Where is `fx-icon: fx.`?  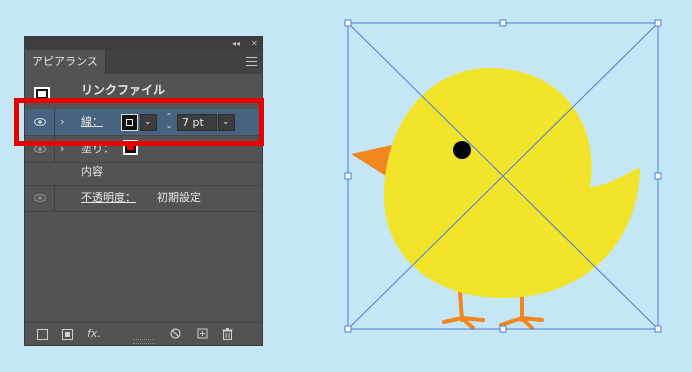
fx-icon: fx. is located at coordinates (94, 334).